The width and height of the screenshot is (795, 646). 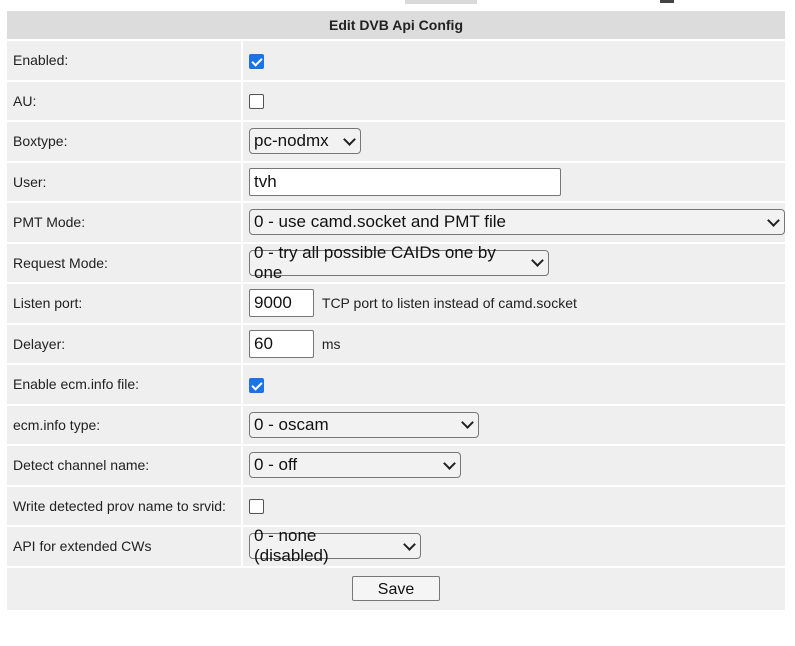 I want to click on field-label: User:, so click(x=125, y=181).